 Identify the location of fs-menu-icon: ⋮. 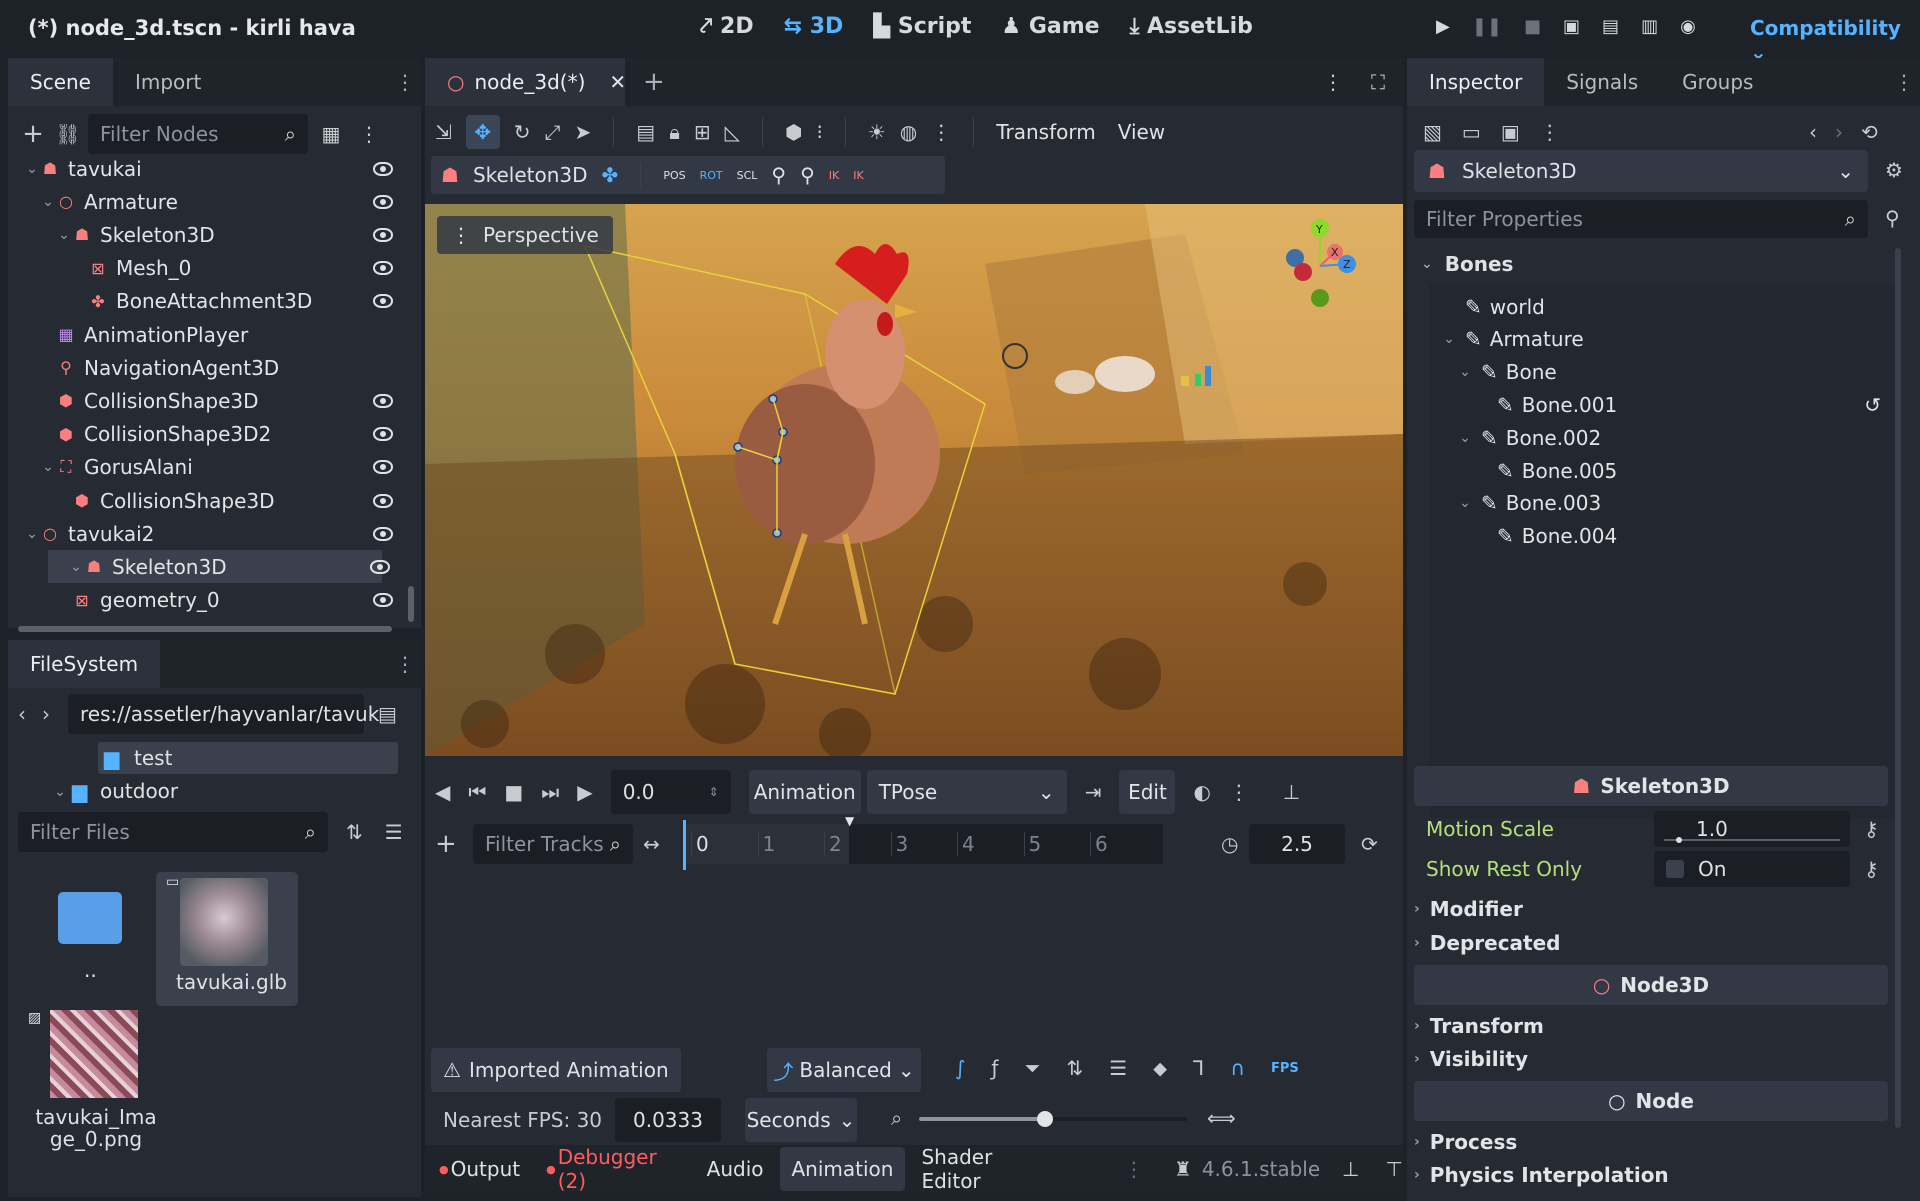
(405, 664).